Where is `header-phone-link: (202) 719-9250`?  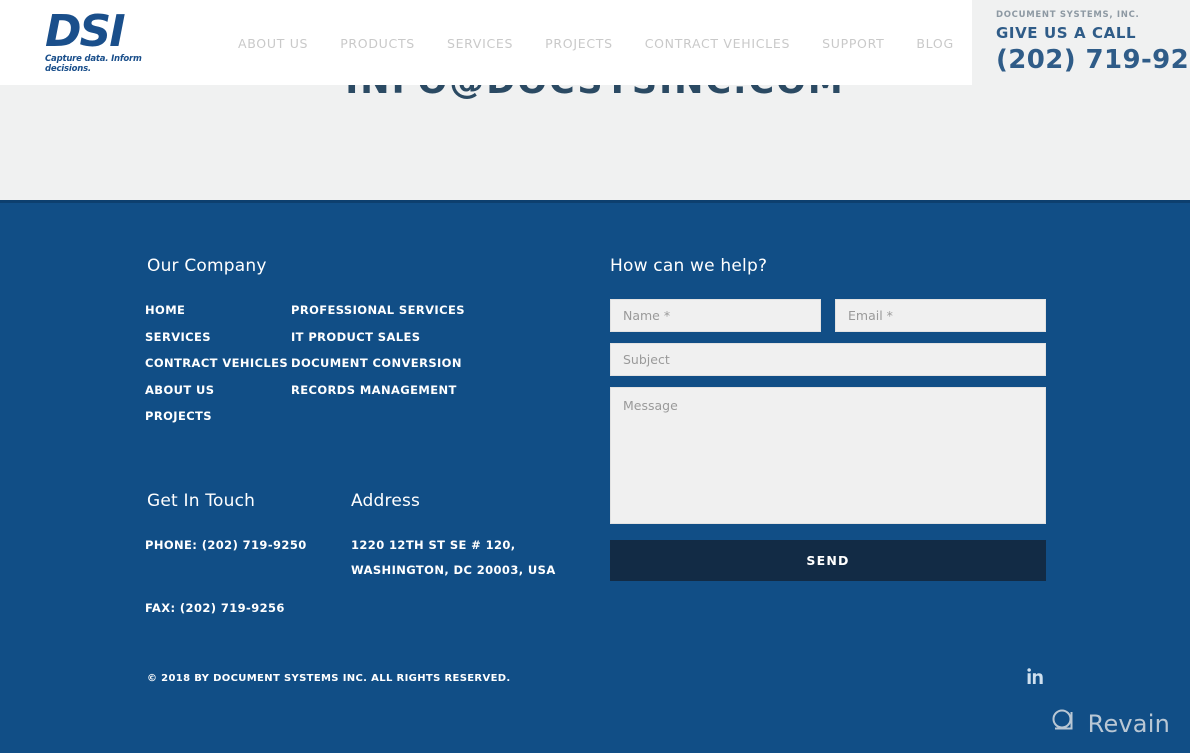
header-phone-link: (202) 719-9250 is located at coordinates (1093, 60).